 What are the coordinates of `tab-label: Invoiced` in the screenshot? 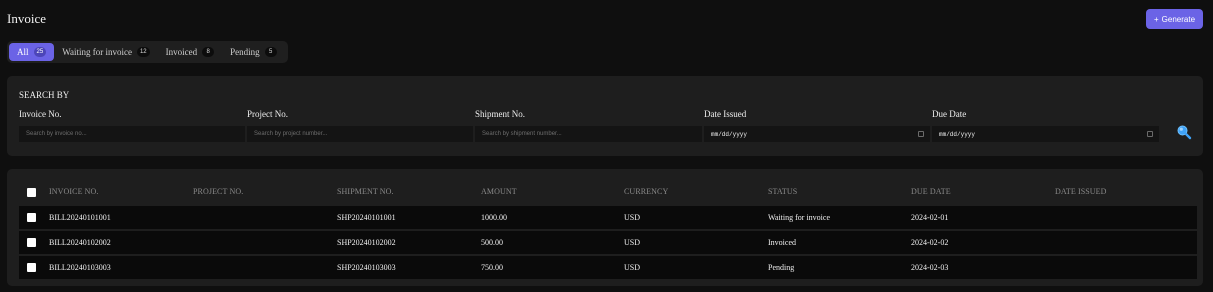 It's located at (181, 52).